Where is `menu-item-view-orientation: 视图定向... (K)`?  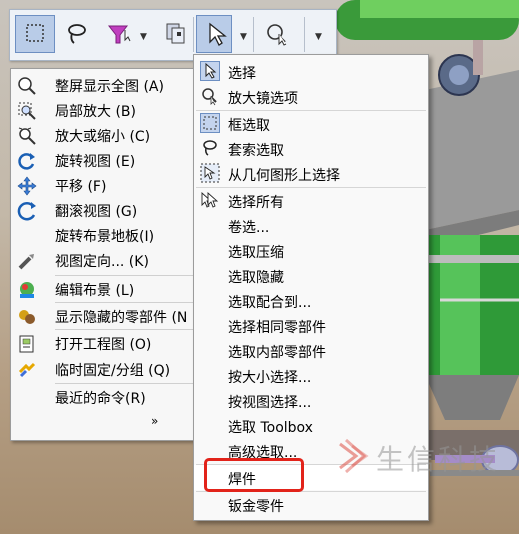
menu-item-view-orientation: 视图定向... (K) is located at coordinates (105, 260).